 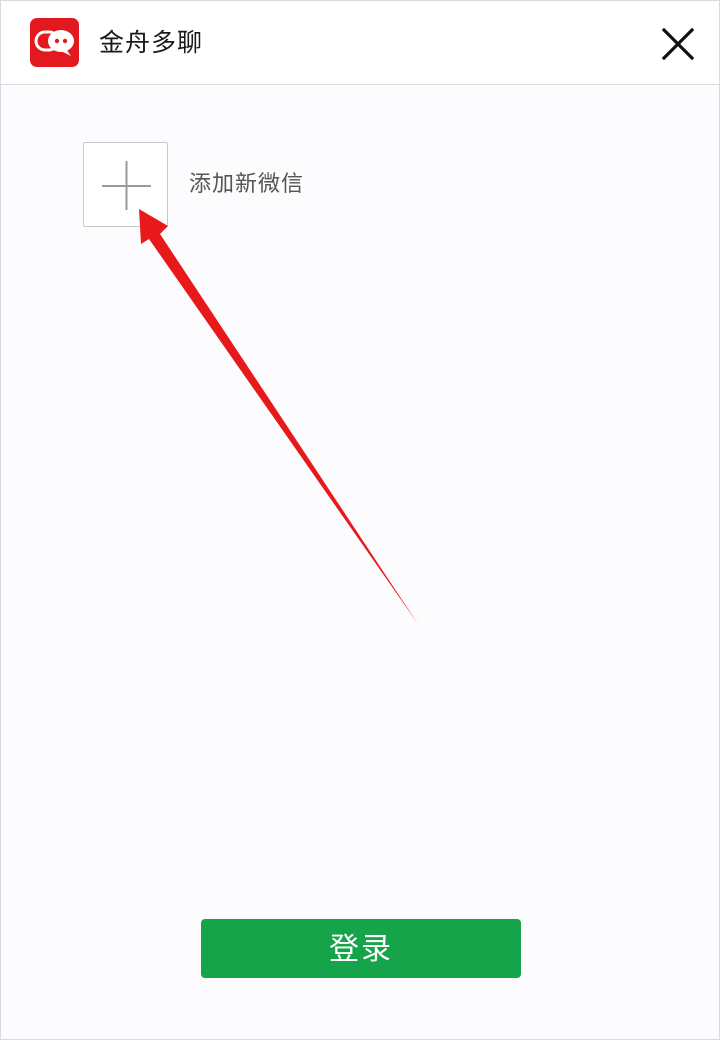 I want to click on app-logo-icon, so click(x=54, y=42).